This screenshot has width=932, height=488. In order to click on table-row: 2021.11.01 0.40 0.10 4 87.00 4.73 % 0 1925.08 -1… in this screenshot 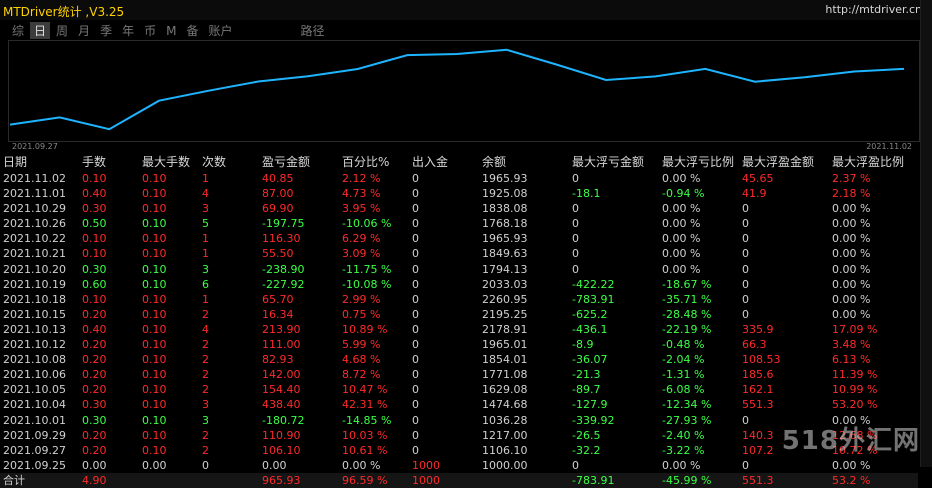, I will do `click(459, 193)`.